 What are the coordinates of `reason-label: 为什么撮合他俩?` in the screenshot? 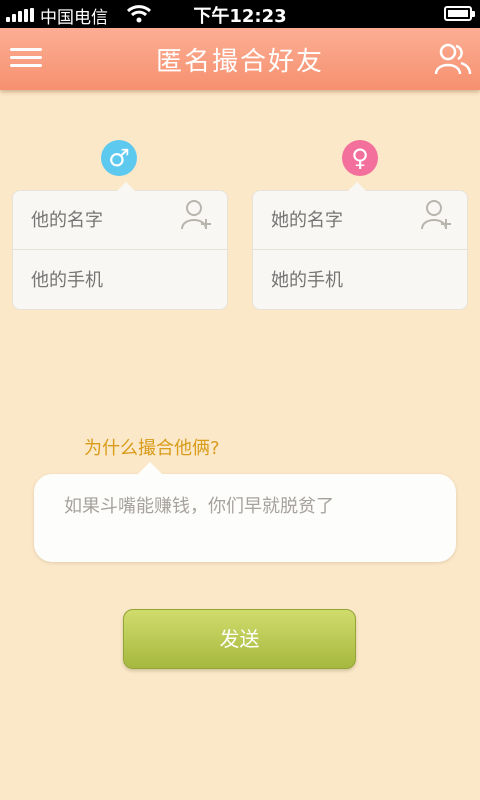 It's located at (152, 448).